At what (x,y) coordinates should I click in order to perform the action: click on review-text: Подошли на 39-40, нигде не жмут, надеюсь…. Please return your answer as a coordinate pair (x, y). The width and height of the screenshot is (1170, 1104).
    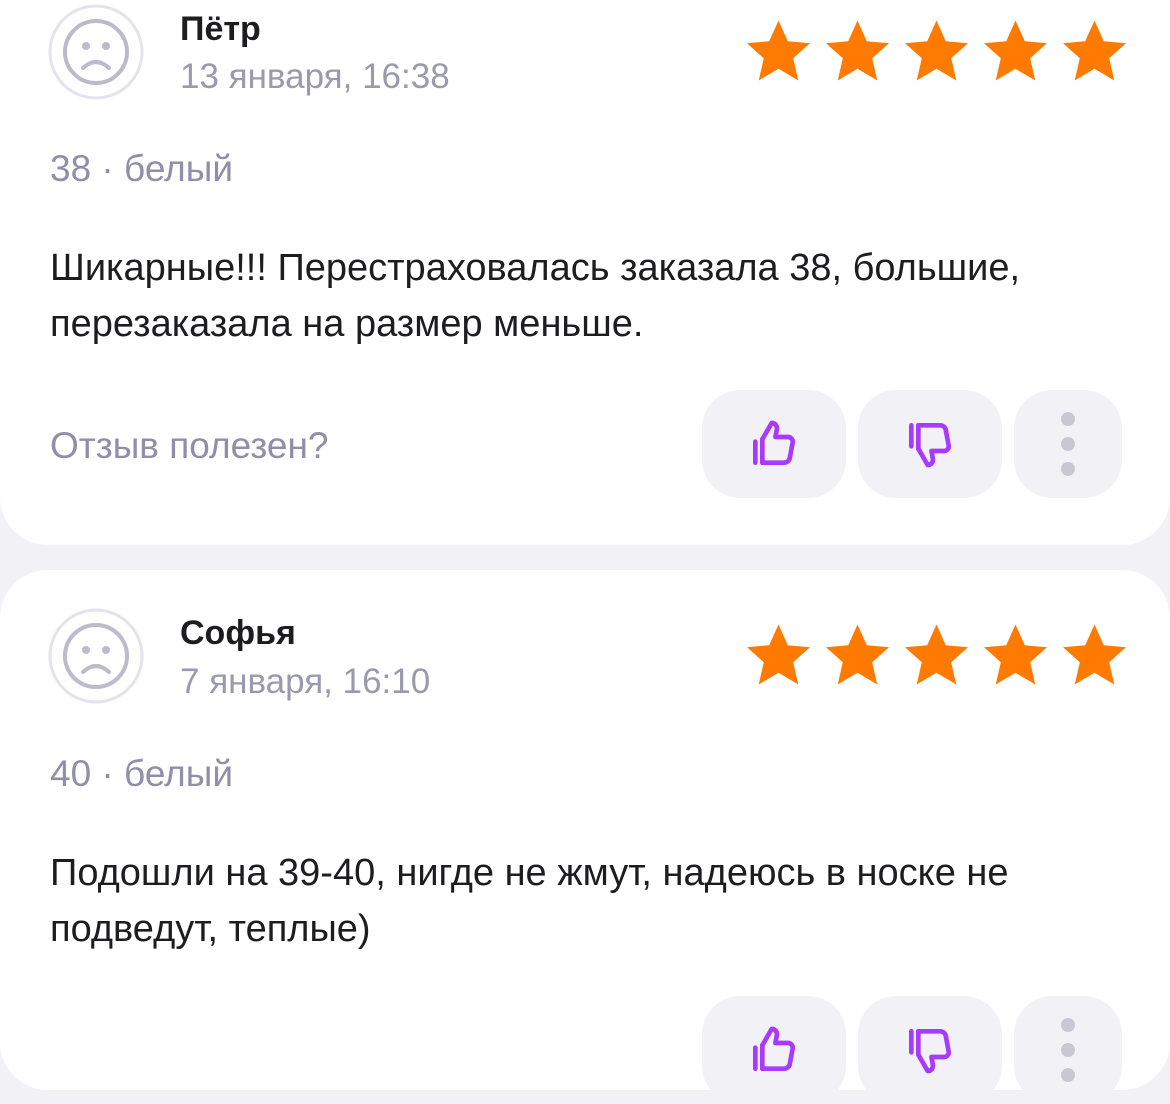
    Looking at the image, I should click on (529, 901).